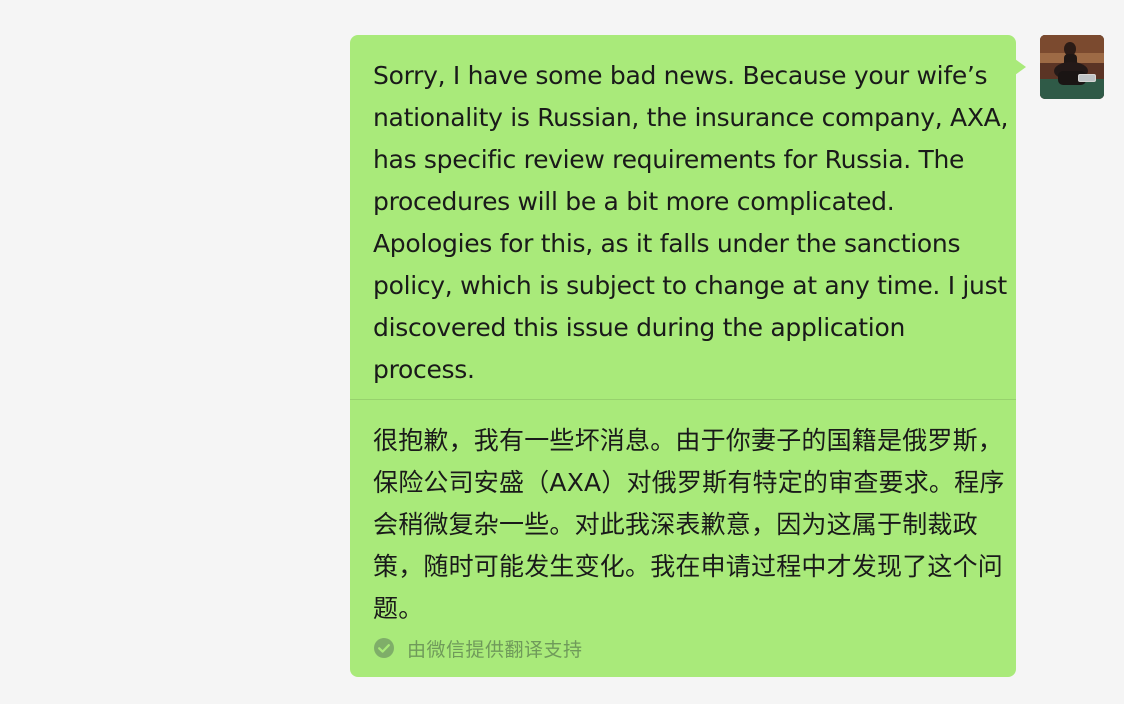 This screenshot has width=1124, height=704. What do you see at coordinates (384, 648) in the screenshot?
I see `check-circle-icon` at bounding box center [384, 648].